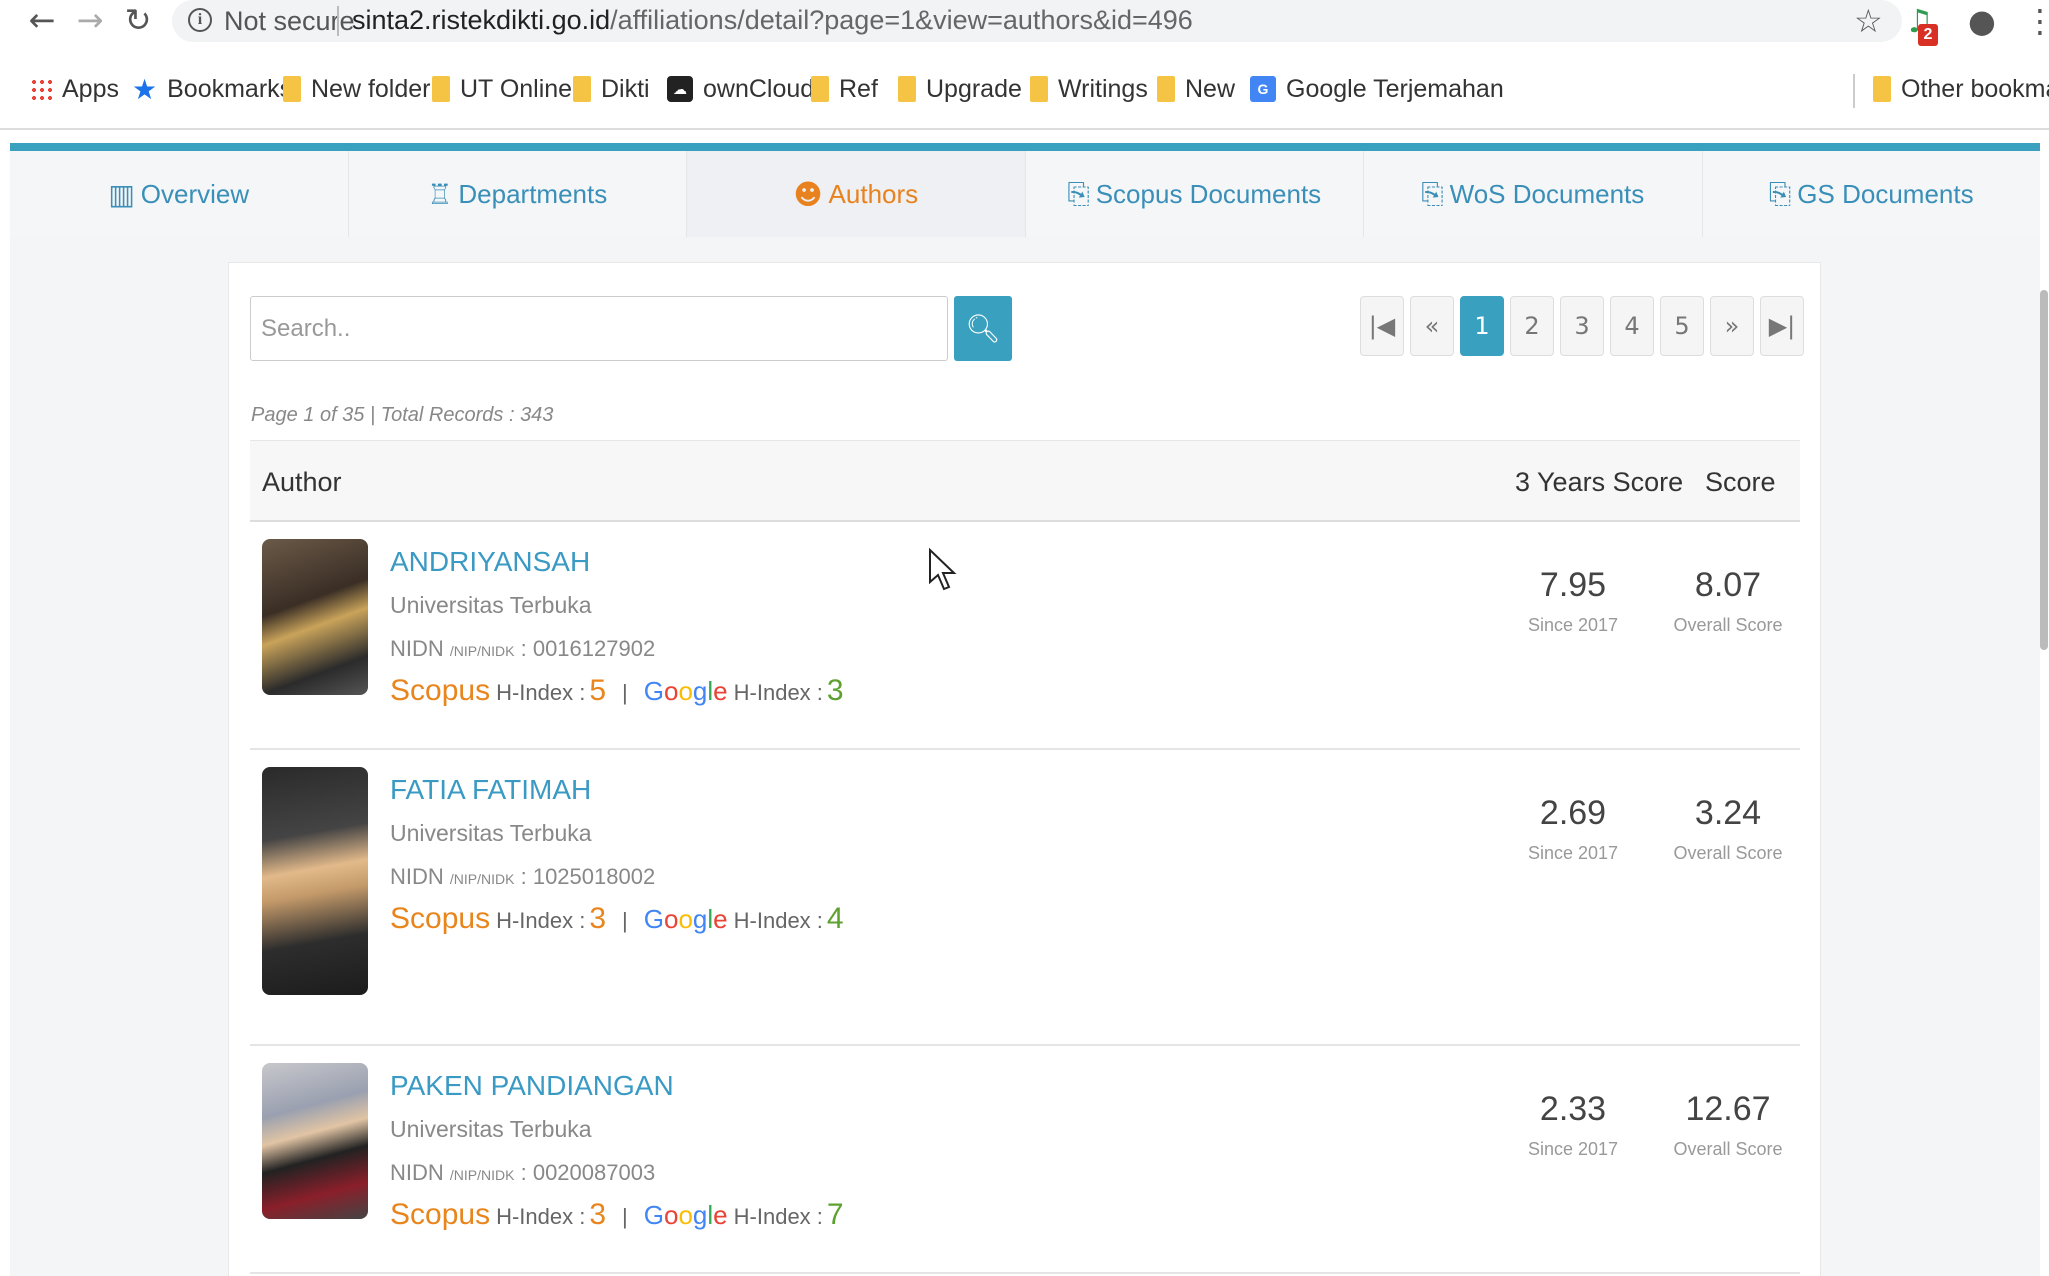  I want to click on page-2-button: 2, so click(1532, 326).